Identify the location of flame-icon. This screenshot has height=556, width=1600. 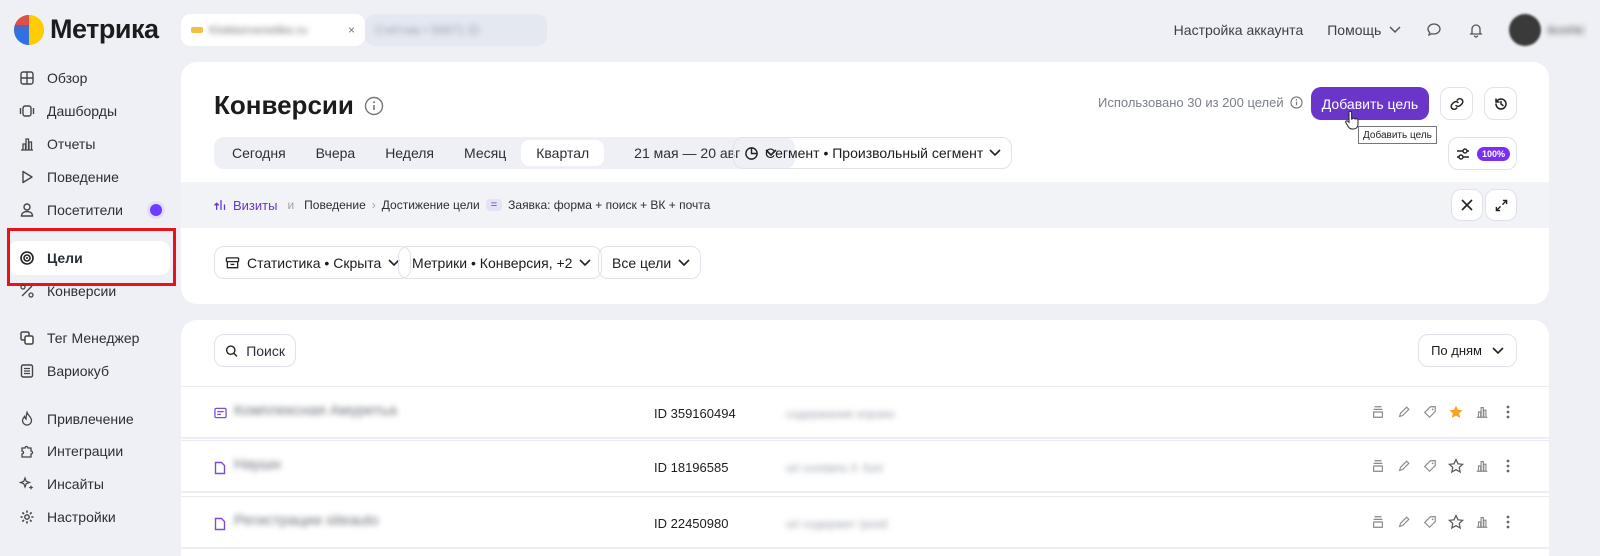
(27, 418).